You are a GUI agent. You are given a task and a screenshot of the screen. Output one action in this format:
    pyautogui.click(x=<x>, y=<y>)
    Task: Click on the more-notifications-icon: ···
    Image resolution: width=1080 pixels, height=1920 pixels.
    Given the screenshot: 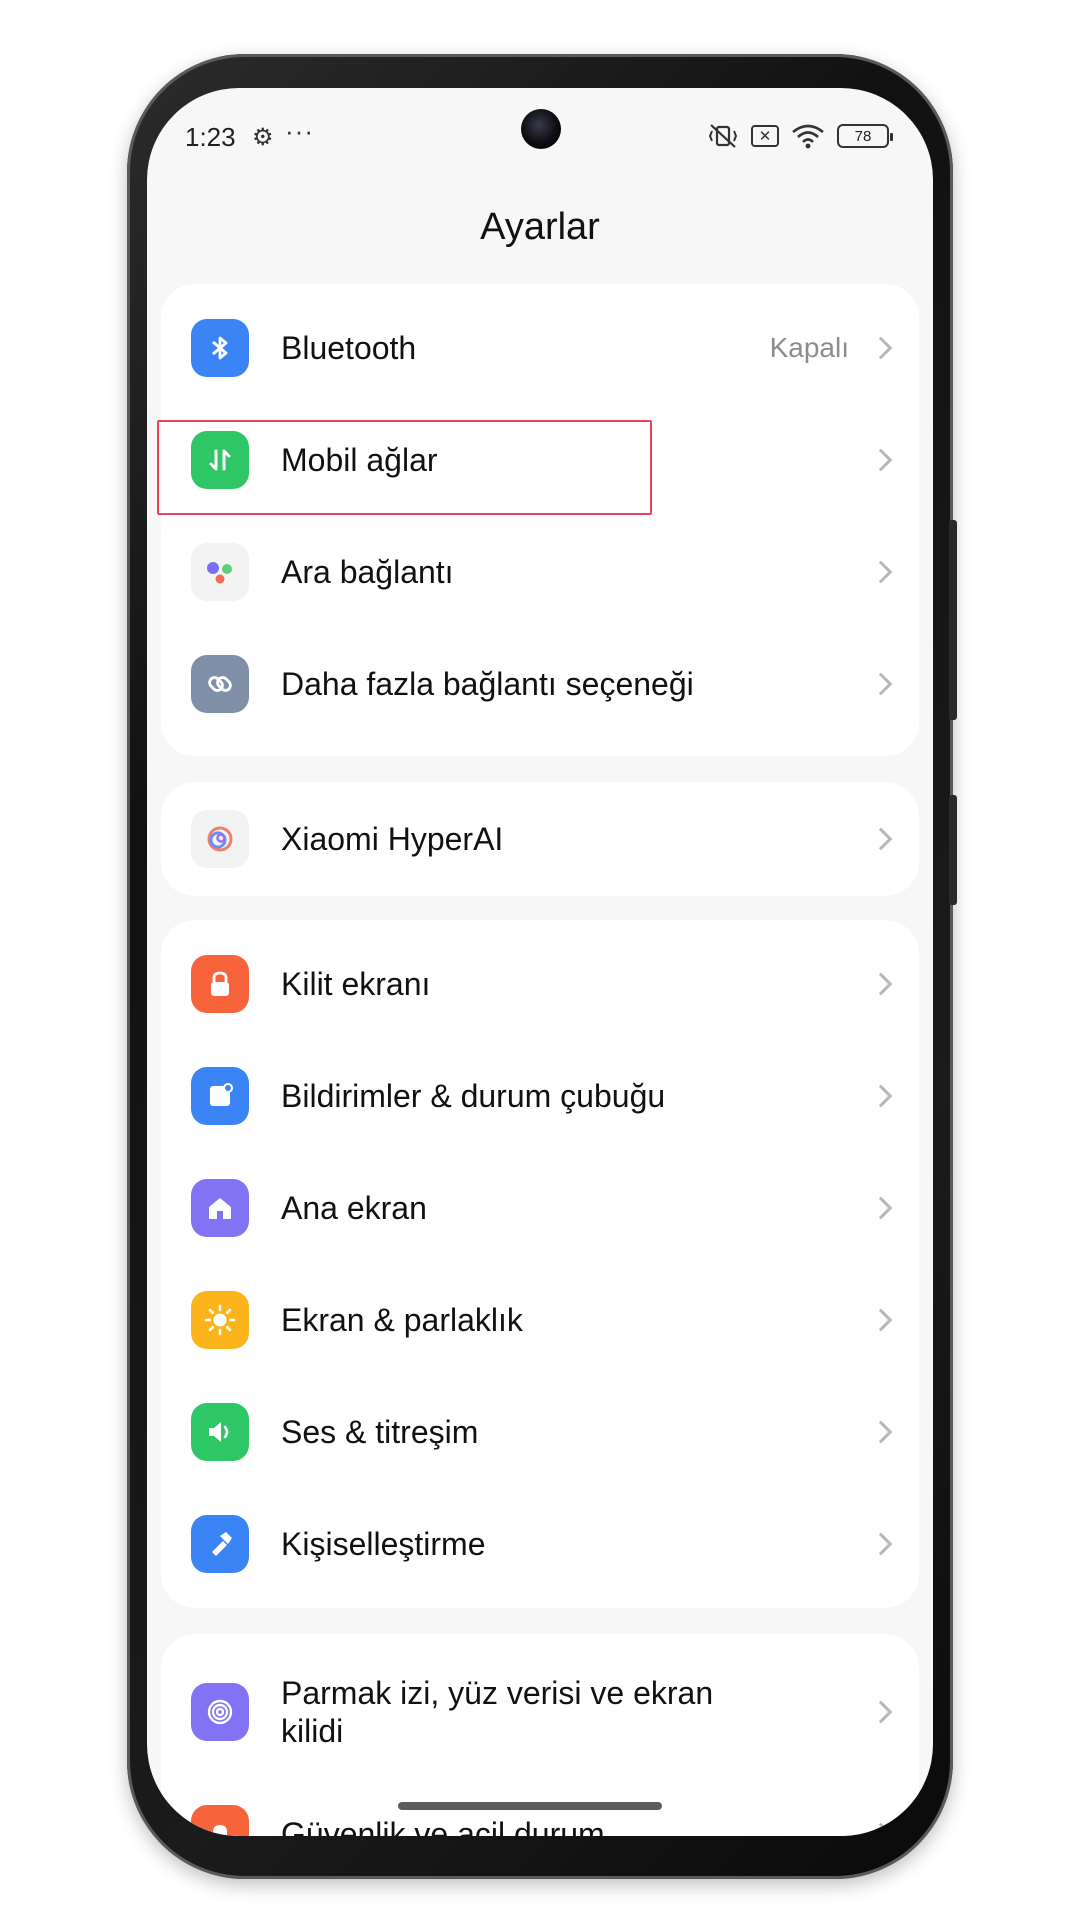 What is the action you would take?
    pyautogui.click(x=299, y=131)
    